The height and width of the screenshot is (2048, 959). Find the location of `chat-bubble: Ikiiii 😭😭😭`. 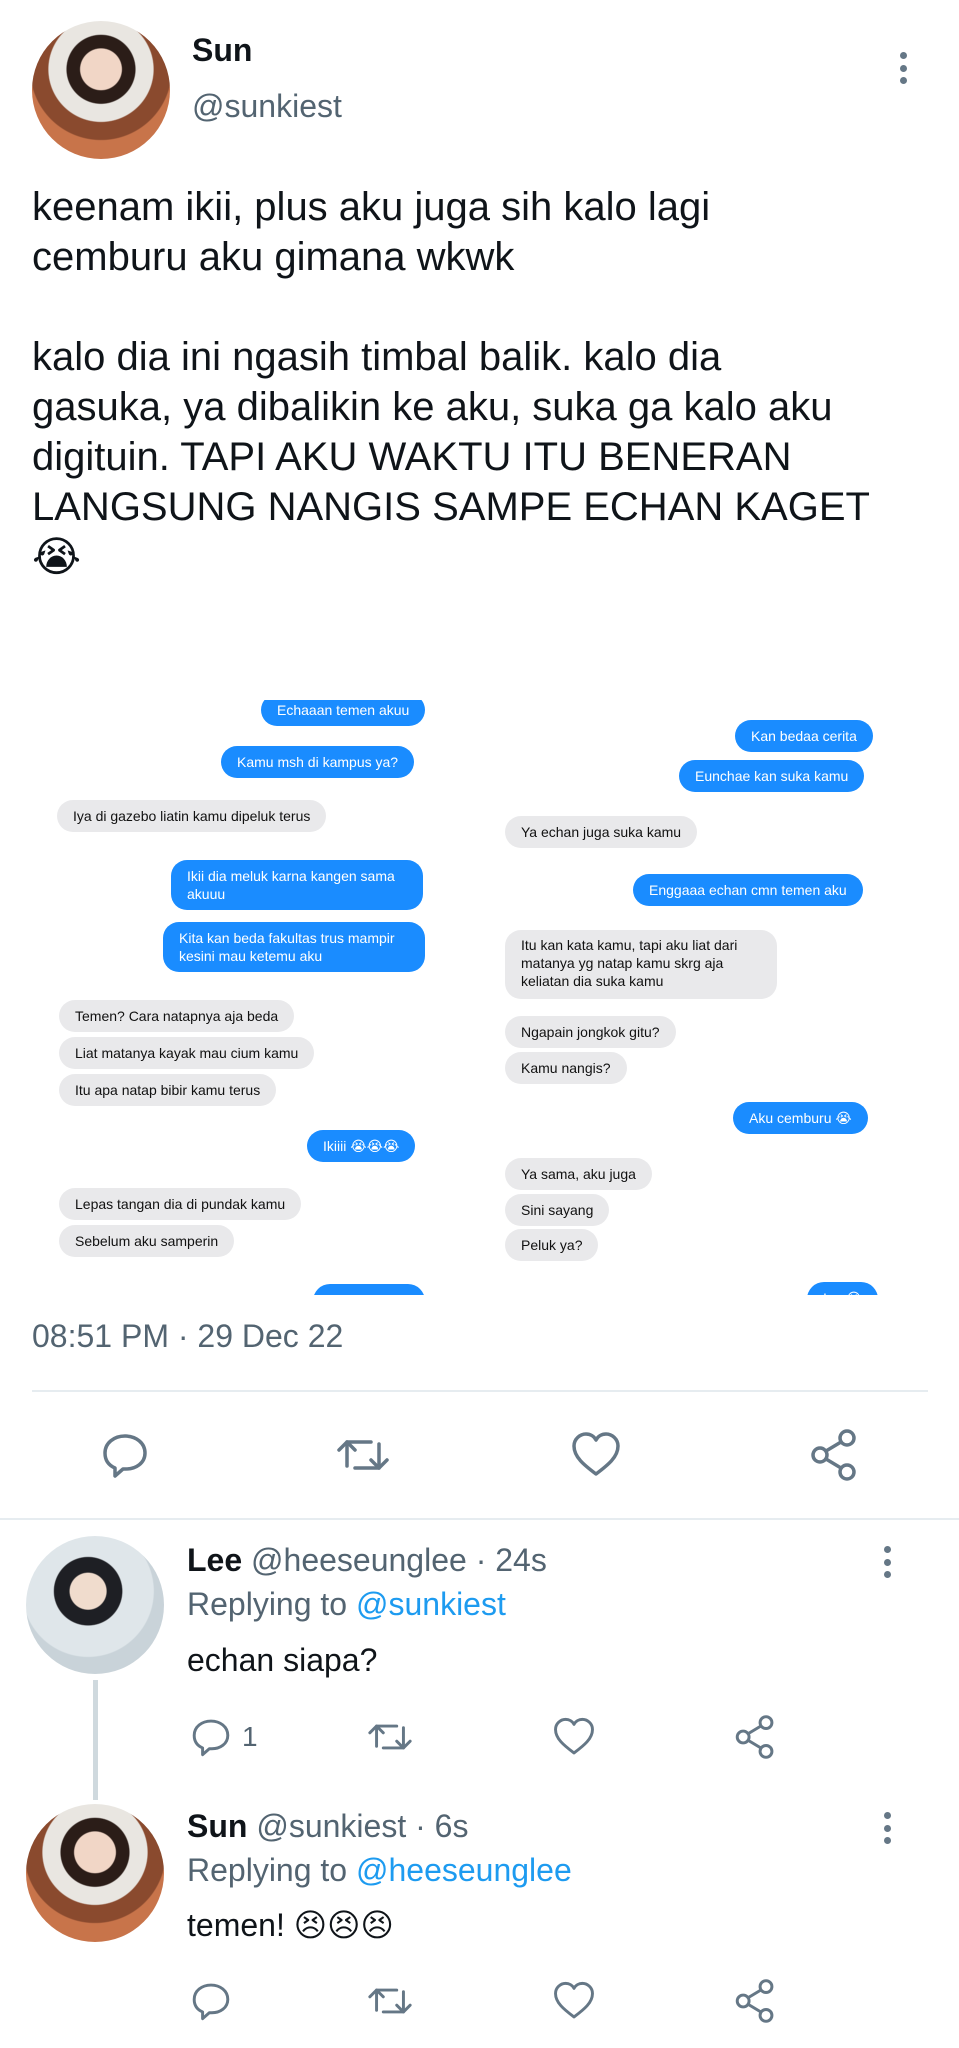

chat-bubble: Ikiiii 😭😭😭 is located at coordinates (361, 1146).